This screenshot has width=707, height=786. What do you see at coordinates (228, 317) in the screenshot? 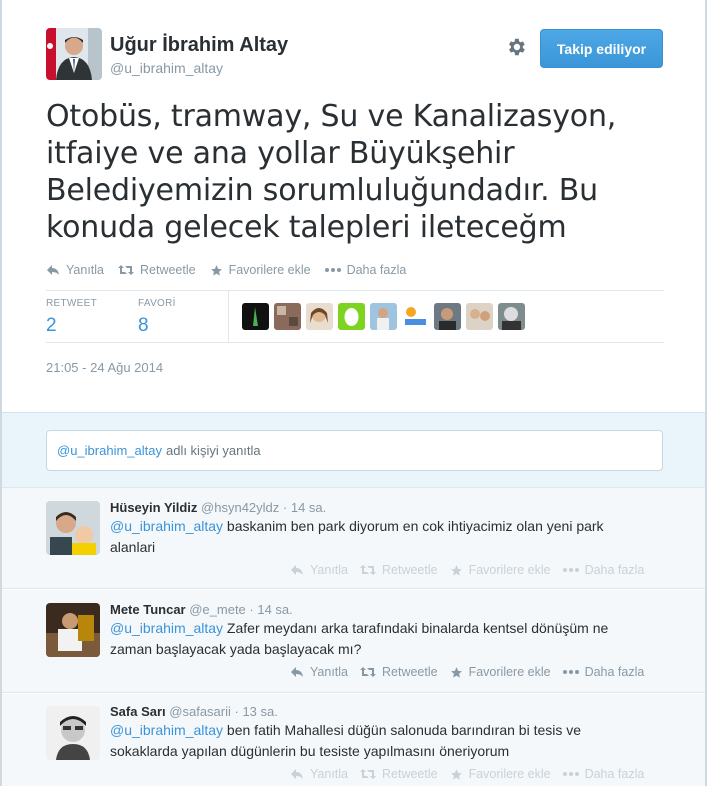
I see `stats-divider` at bounding box center [228, 317].